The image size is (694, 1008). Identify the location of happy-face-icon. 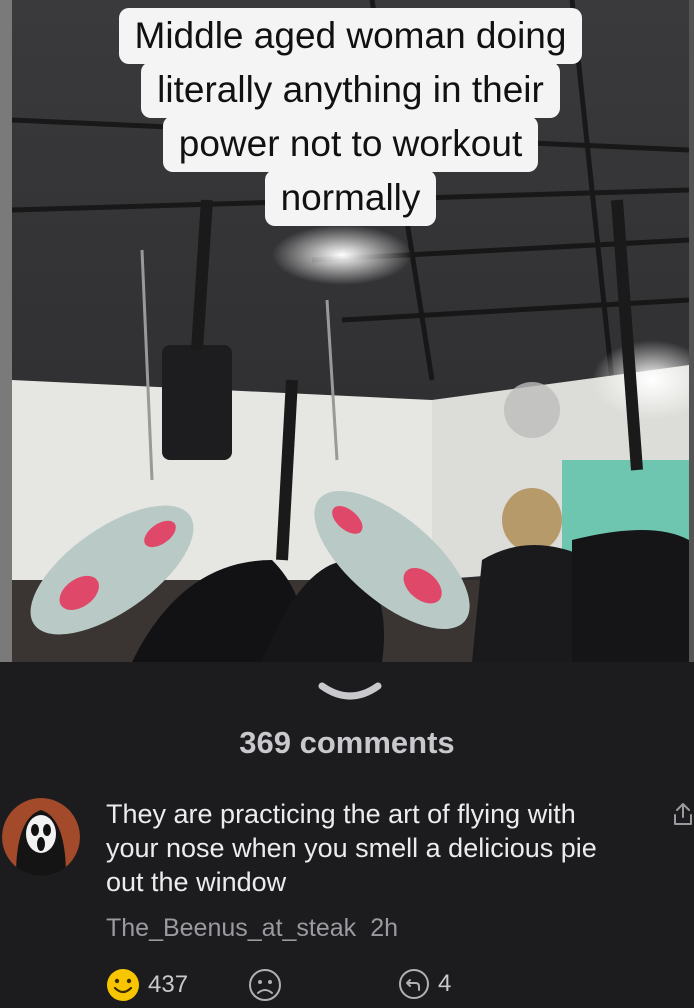
(123, 985).